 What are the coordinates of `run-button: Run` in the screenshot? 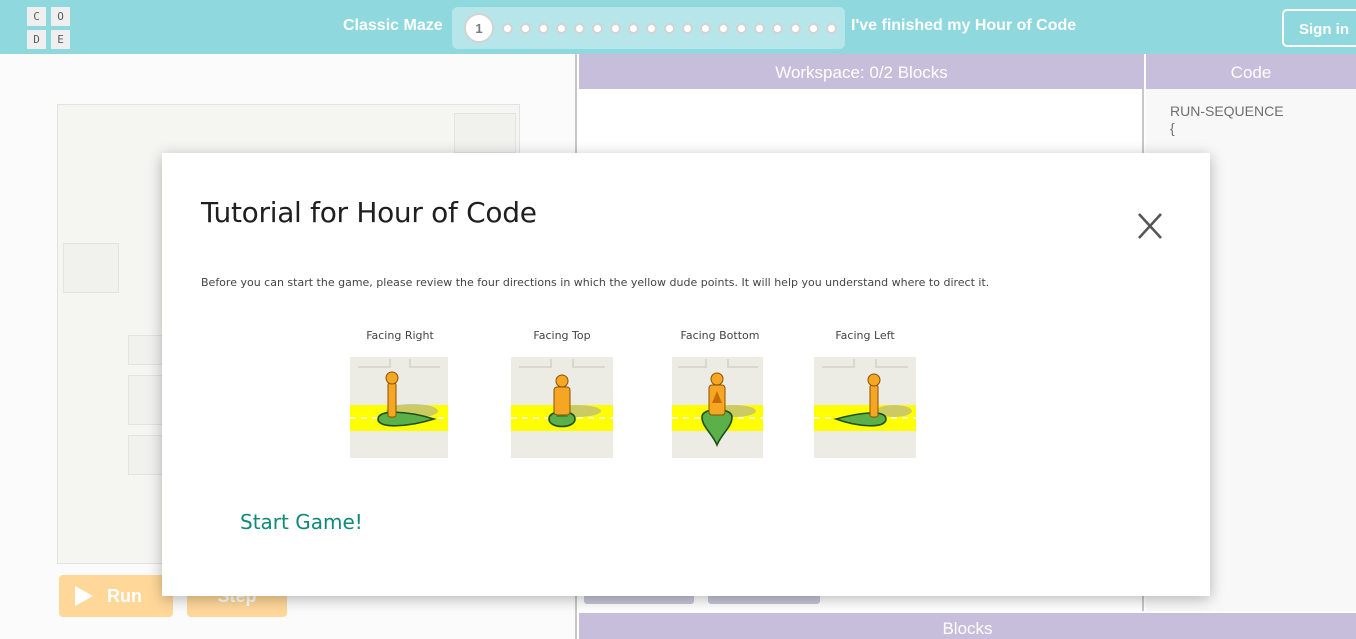 It's located at (116, 596).